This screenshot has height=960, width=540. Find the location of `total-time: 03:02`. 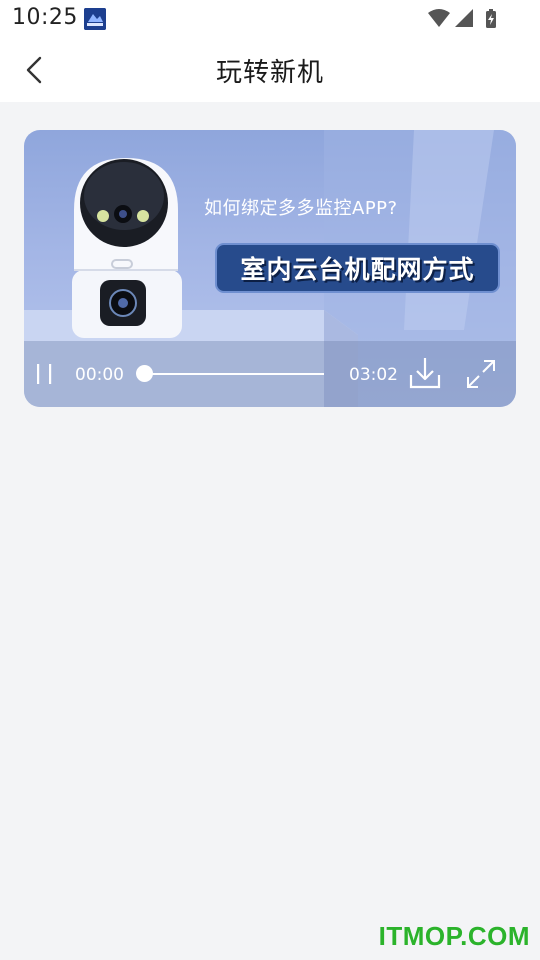

total-time: 03:02 is located at coordinates (373, 375).